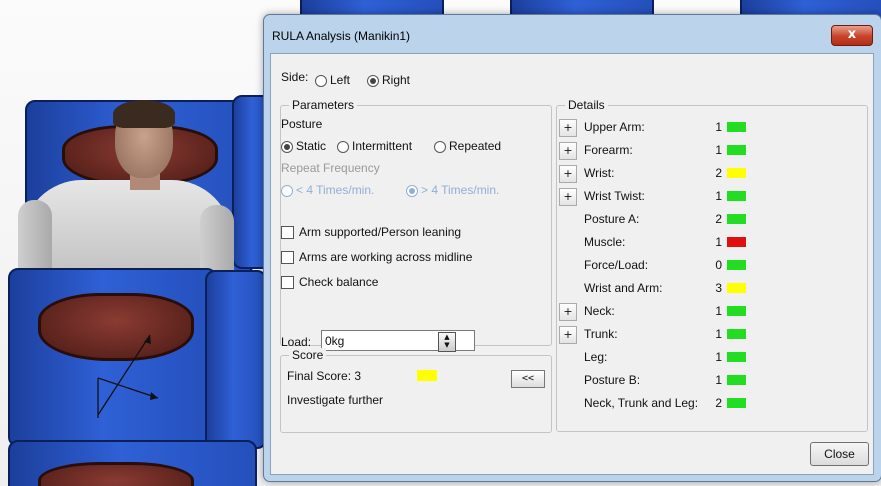 This screenshot has height=486, width=881. What do you see at coordinates (586, 105) in the screenshot?
I see `details-group-title: Details` at bounding box center [586, 105].